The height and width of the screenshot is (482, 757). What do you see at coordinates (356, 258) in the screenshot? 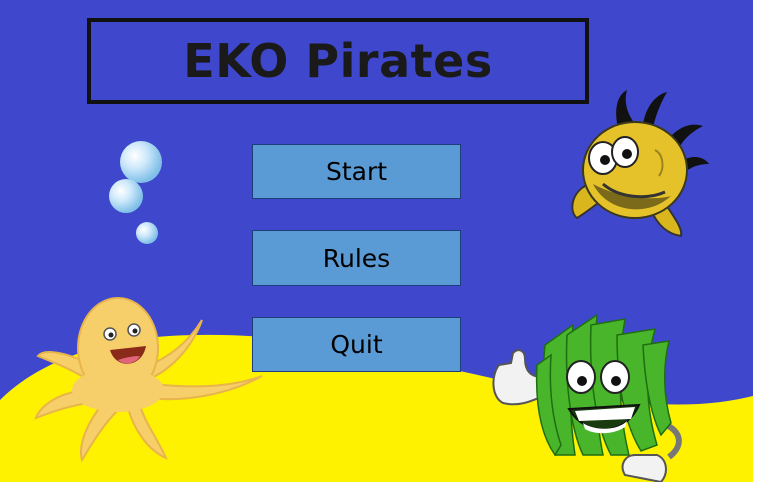
I see `rules-button: Rules` at bounding box center [356, 258].